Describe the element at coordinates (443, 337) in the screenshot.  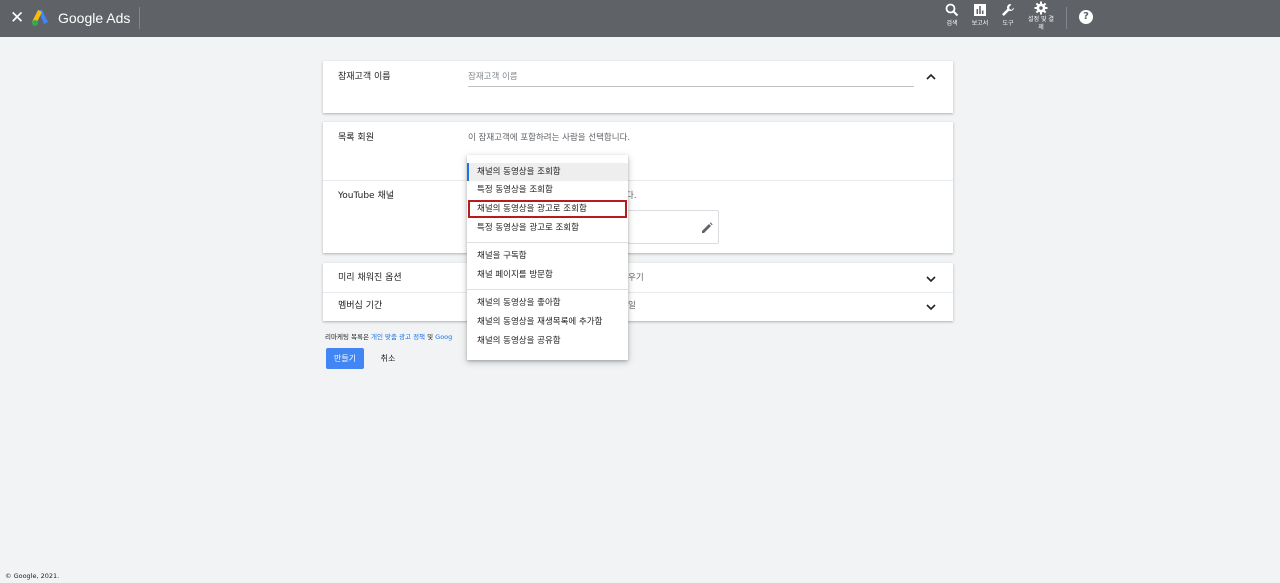
I see `google-policy-link: Goog` at that location.